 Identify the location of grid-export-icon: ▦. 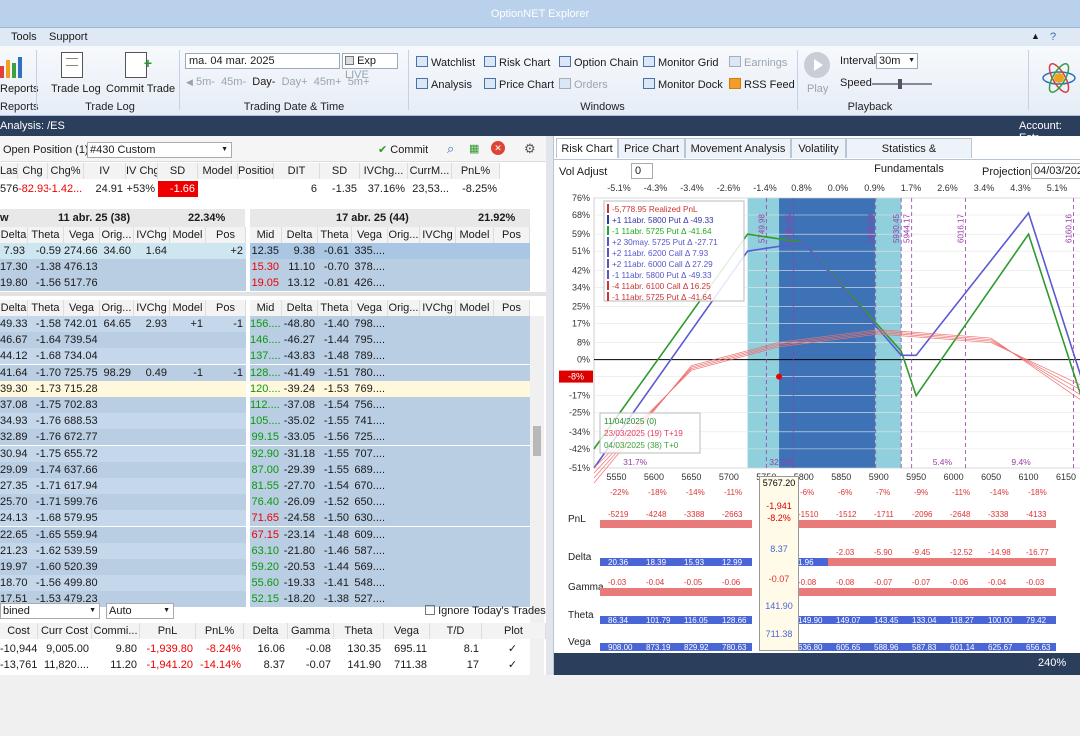
(474, 148).